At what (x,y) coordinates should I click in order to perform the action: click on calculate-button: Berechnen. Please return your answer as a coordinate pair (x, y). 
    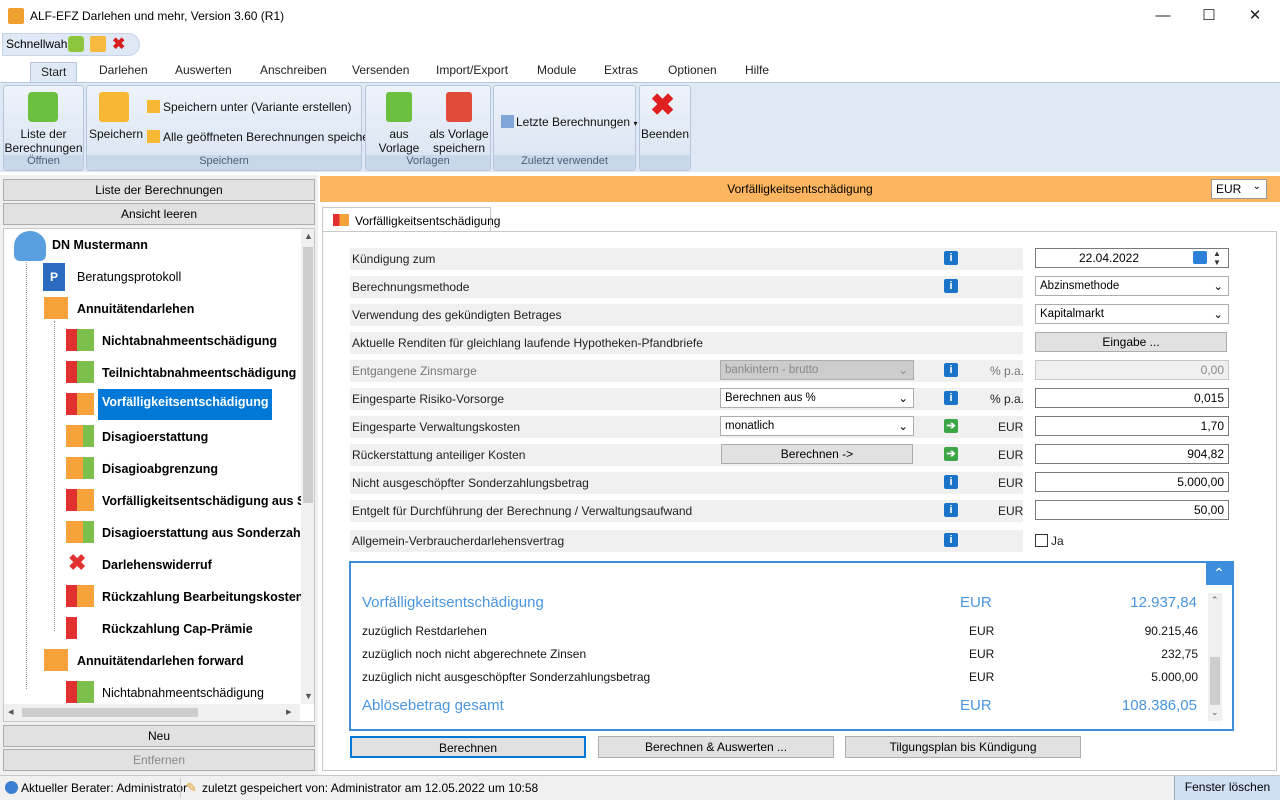
    Looking at the image, I should click on (468, 747).